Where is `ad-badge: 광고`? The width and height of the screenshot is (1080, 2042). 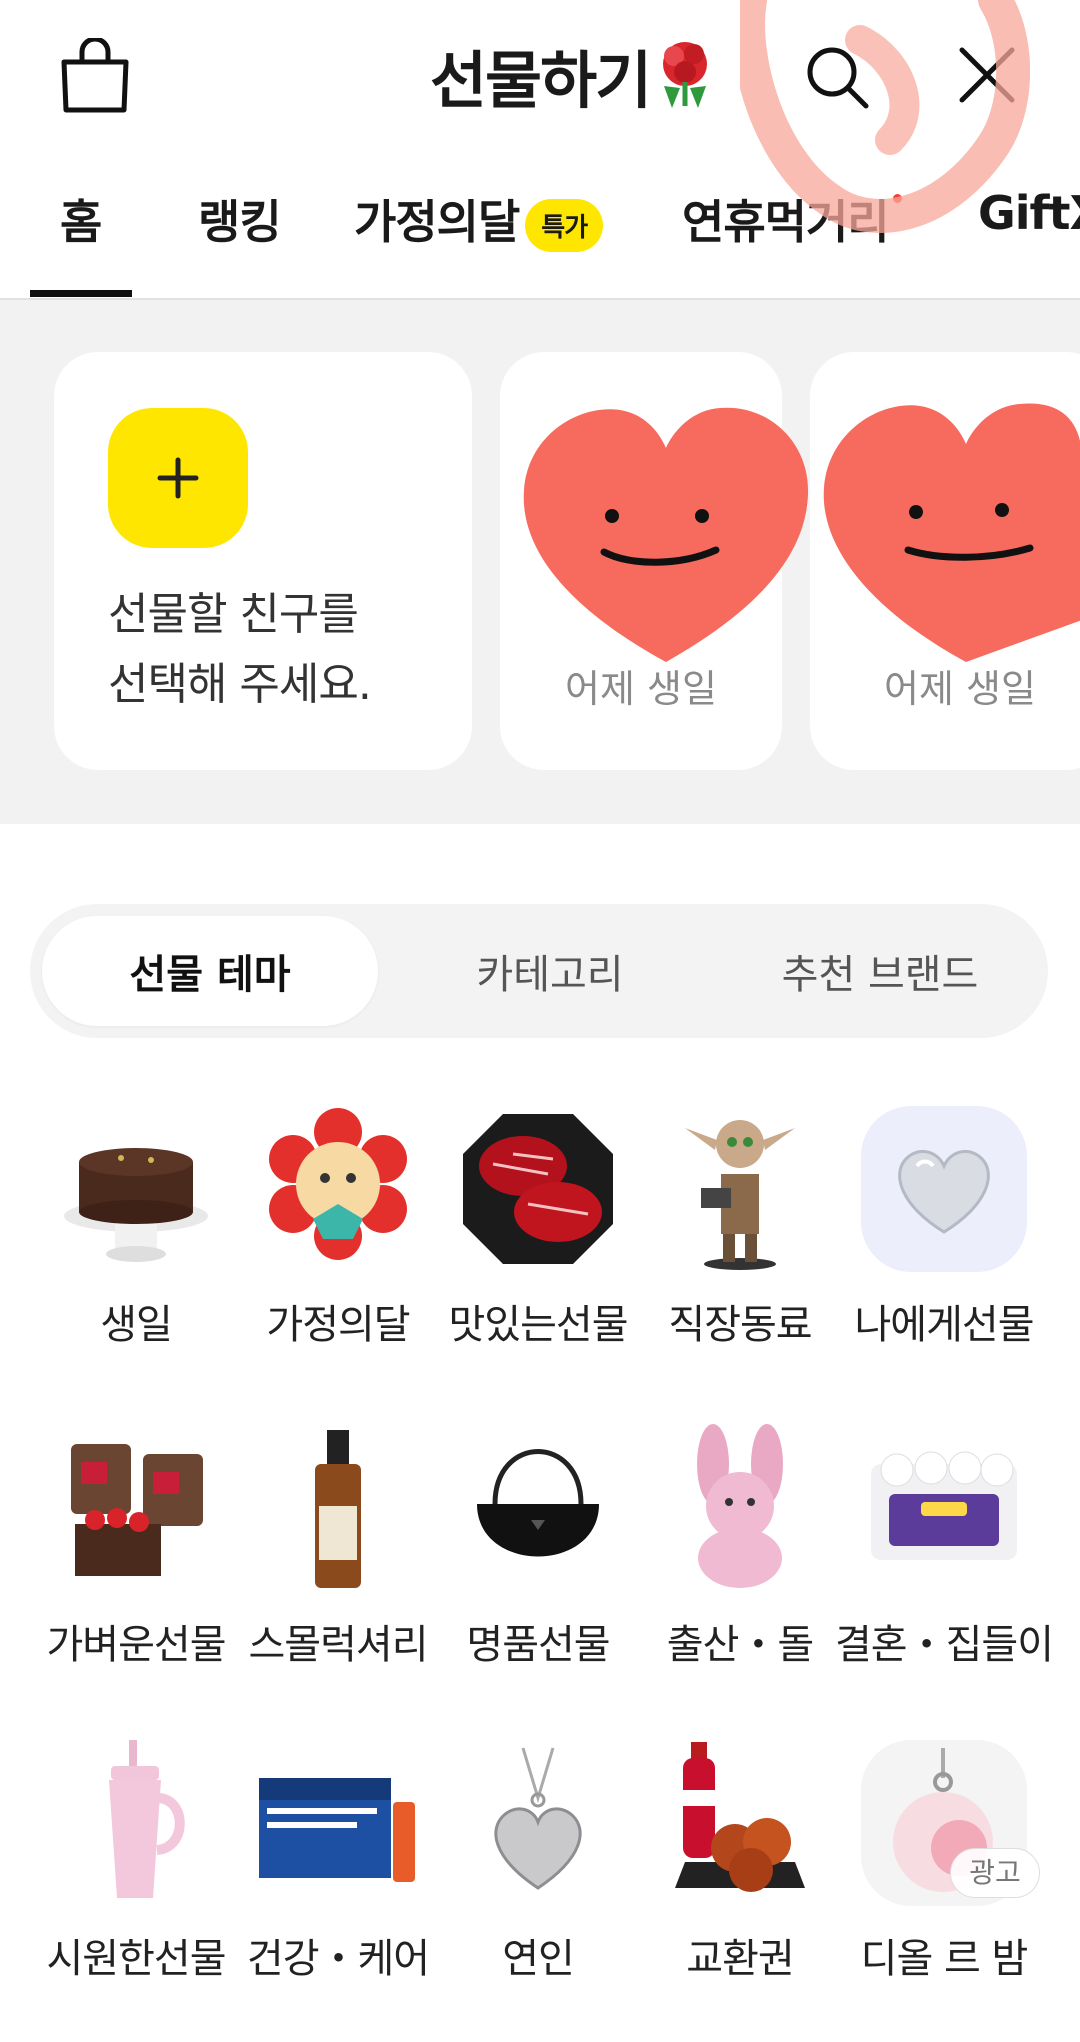 ad-badge: 광고 is located at coordinates (995, 1873).